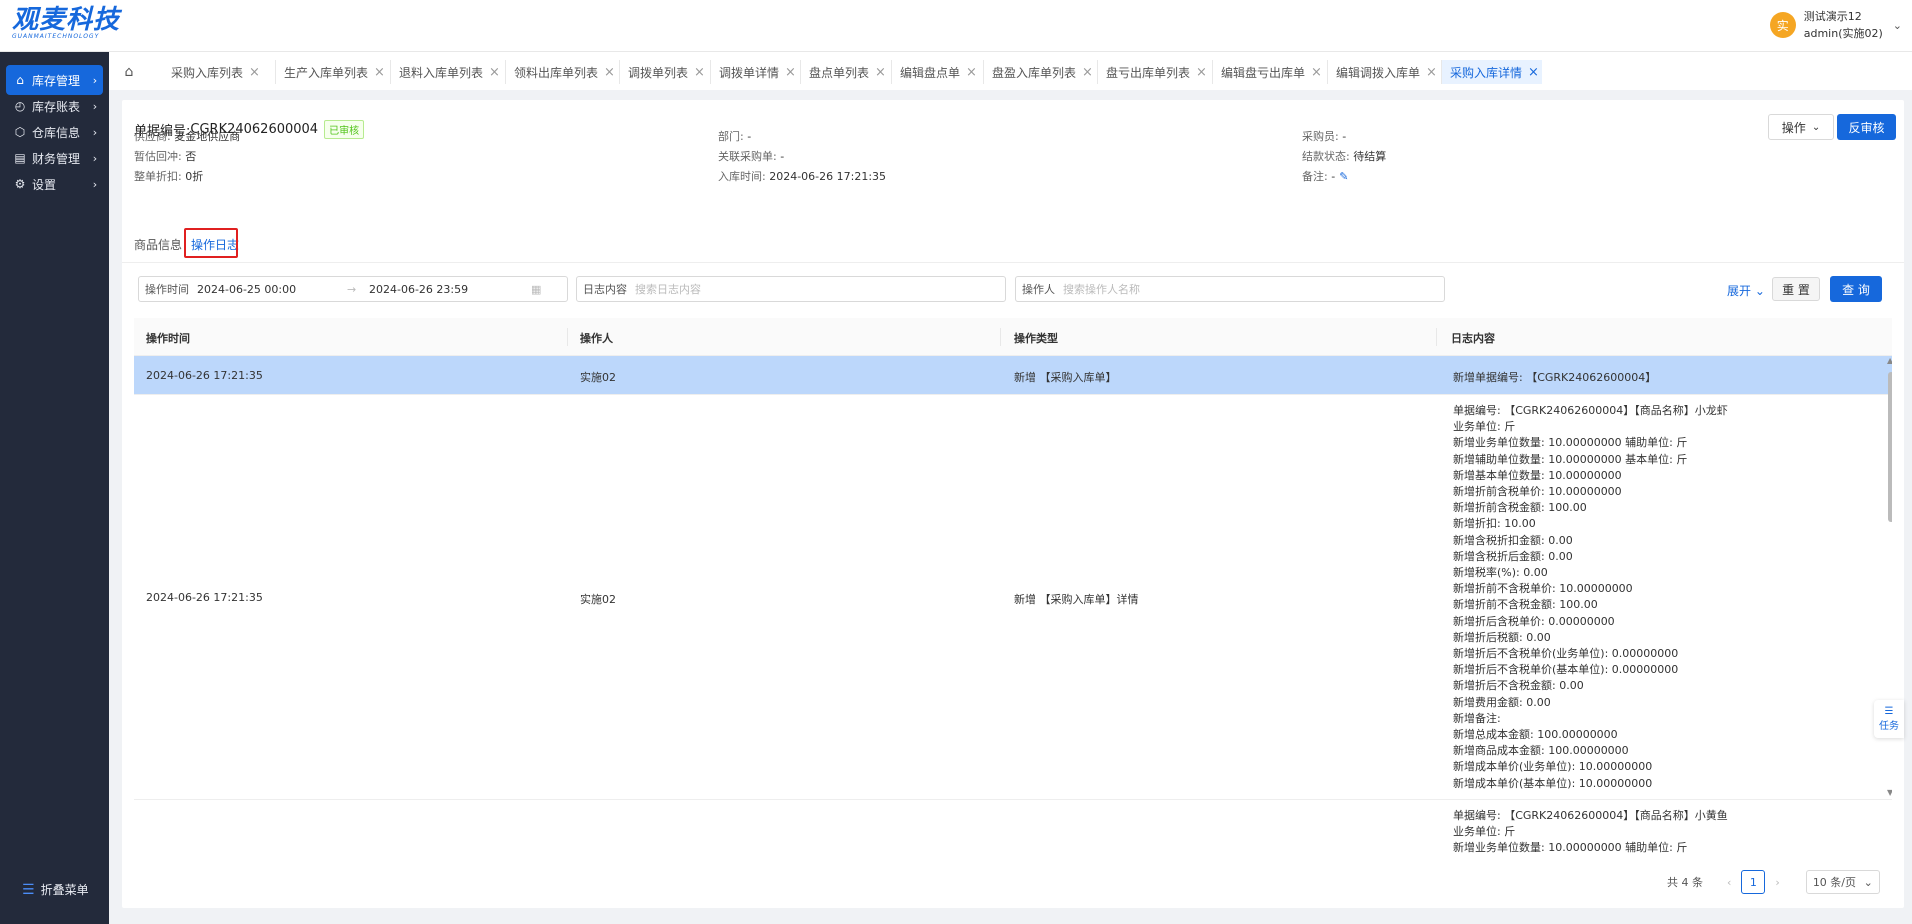  I want to click on calendar-icon: ▦, so click(536, 289).